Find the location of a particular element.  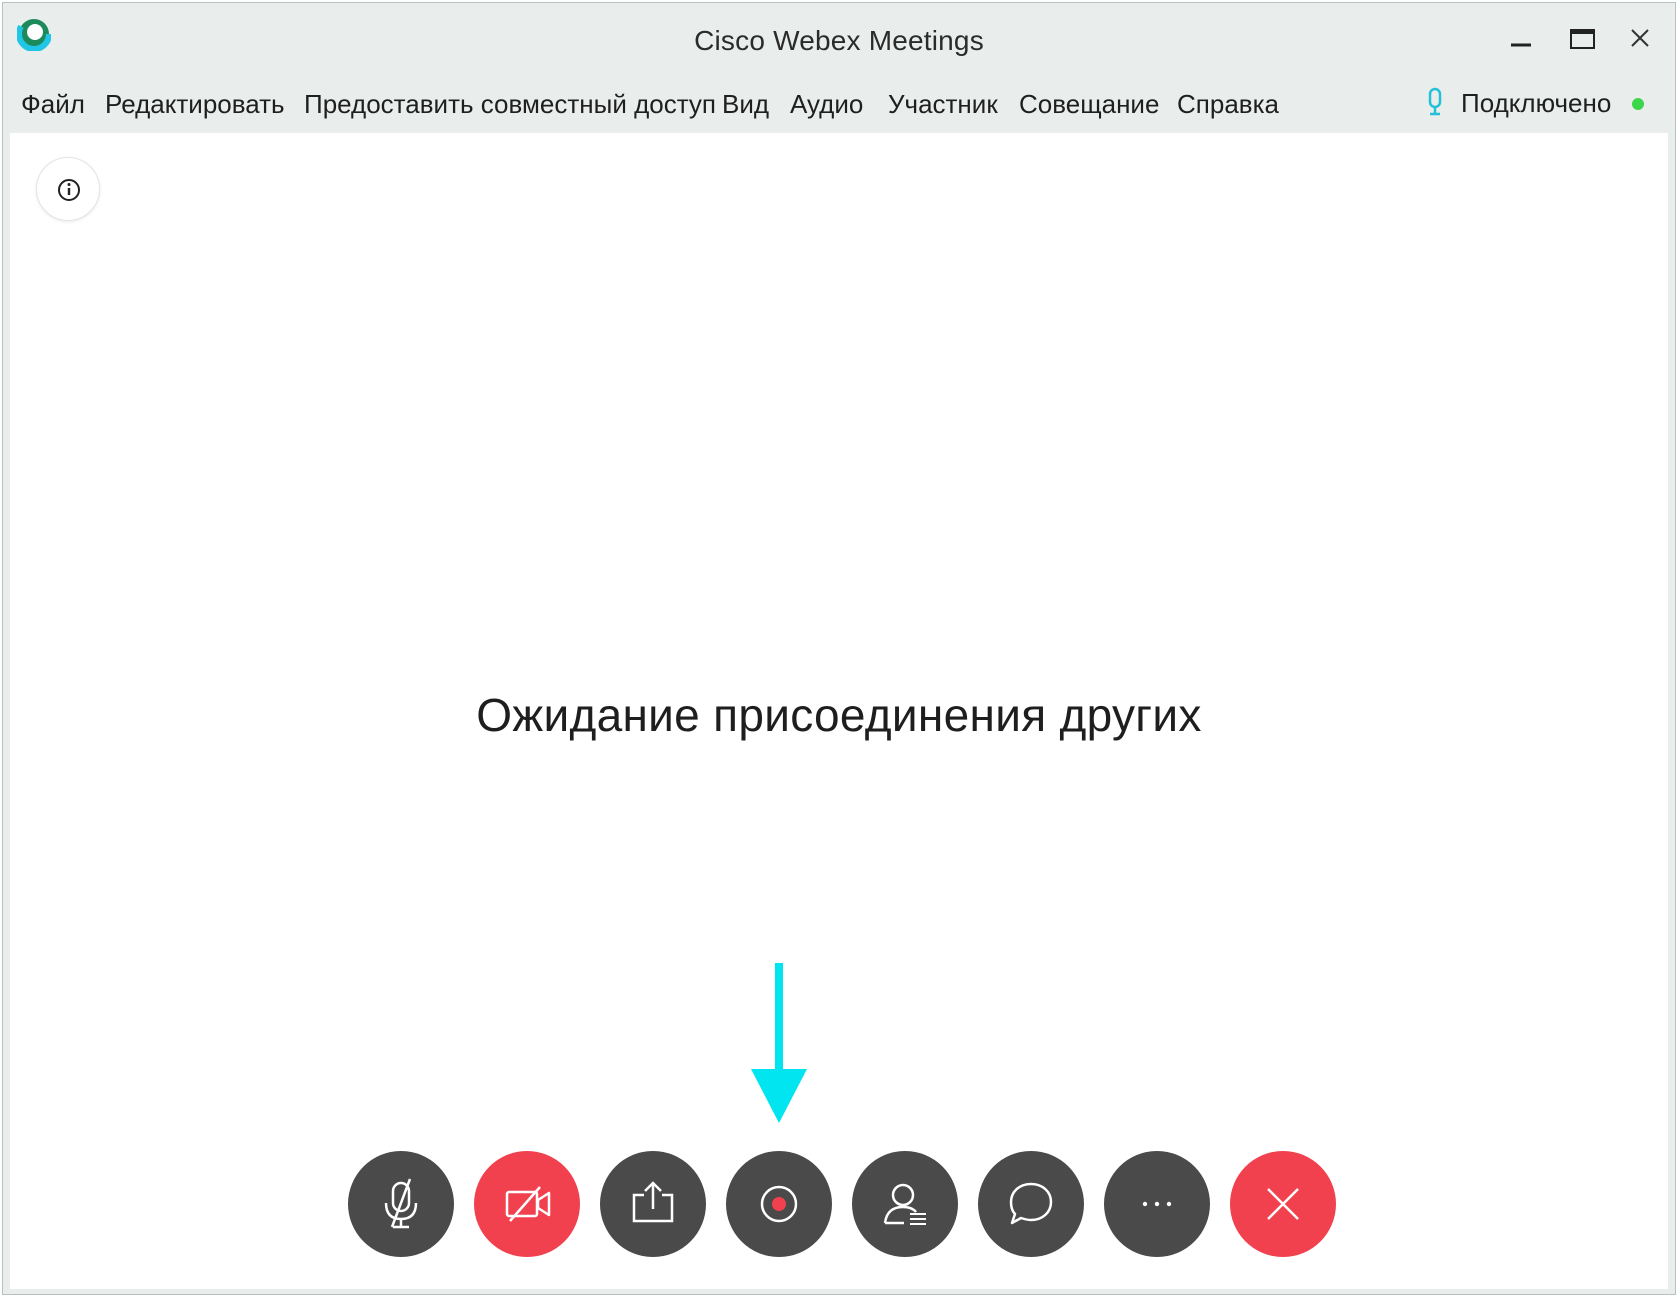

video-off-icon is located at coordinates (528, 1204).